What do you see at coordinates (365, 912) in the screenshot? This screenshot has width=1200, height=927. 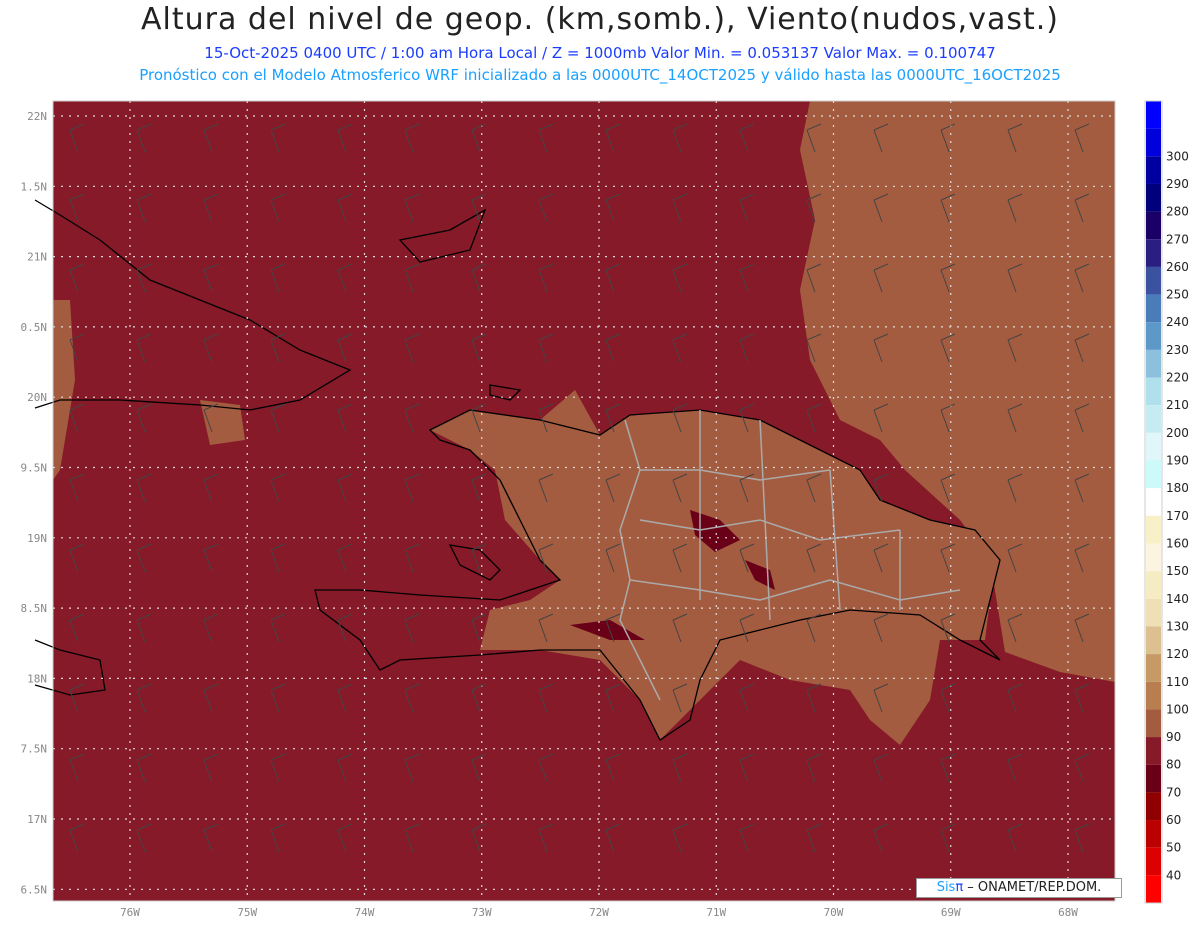 I see `lon-label: 74W` at bounding box center [365, 912].